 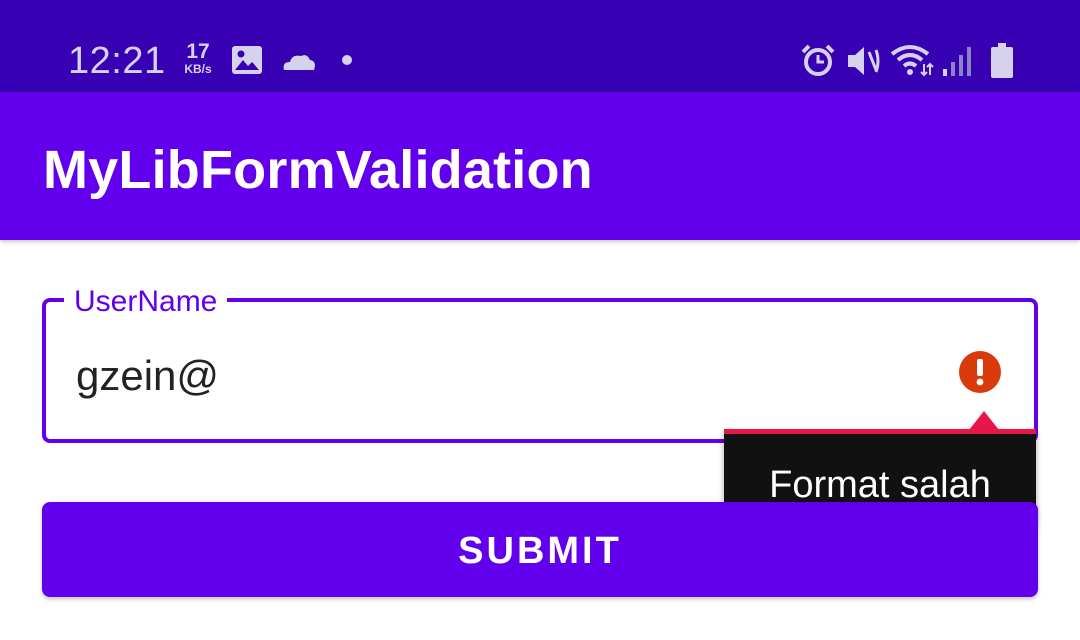 What do you see at coordinates (299, 62) in the screenshot?
I see `cloud-icon` at bounding box center [299, 62].